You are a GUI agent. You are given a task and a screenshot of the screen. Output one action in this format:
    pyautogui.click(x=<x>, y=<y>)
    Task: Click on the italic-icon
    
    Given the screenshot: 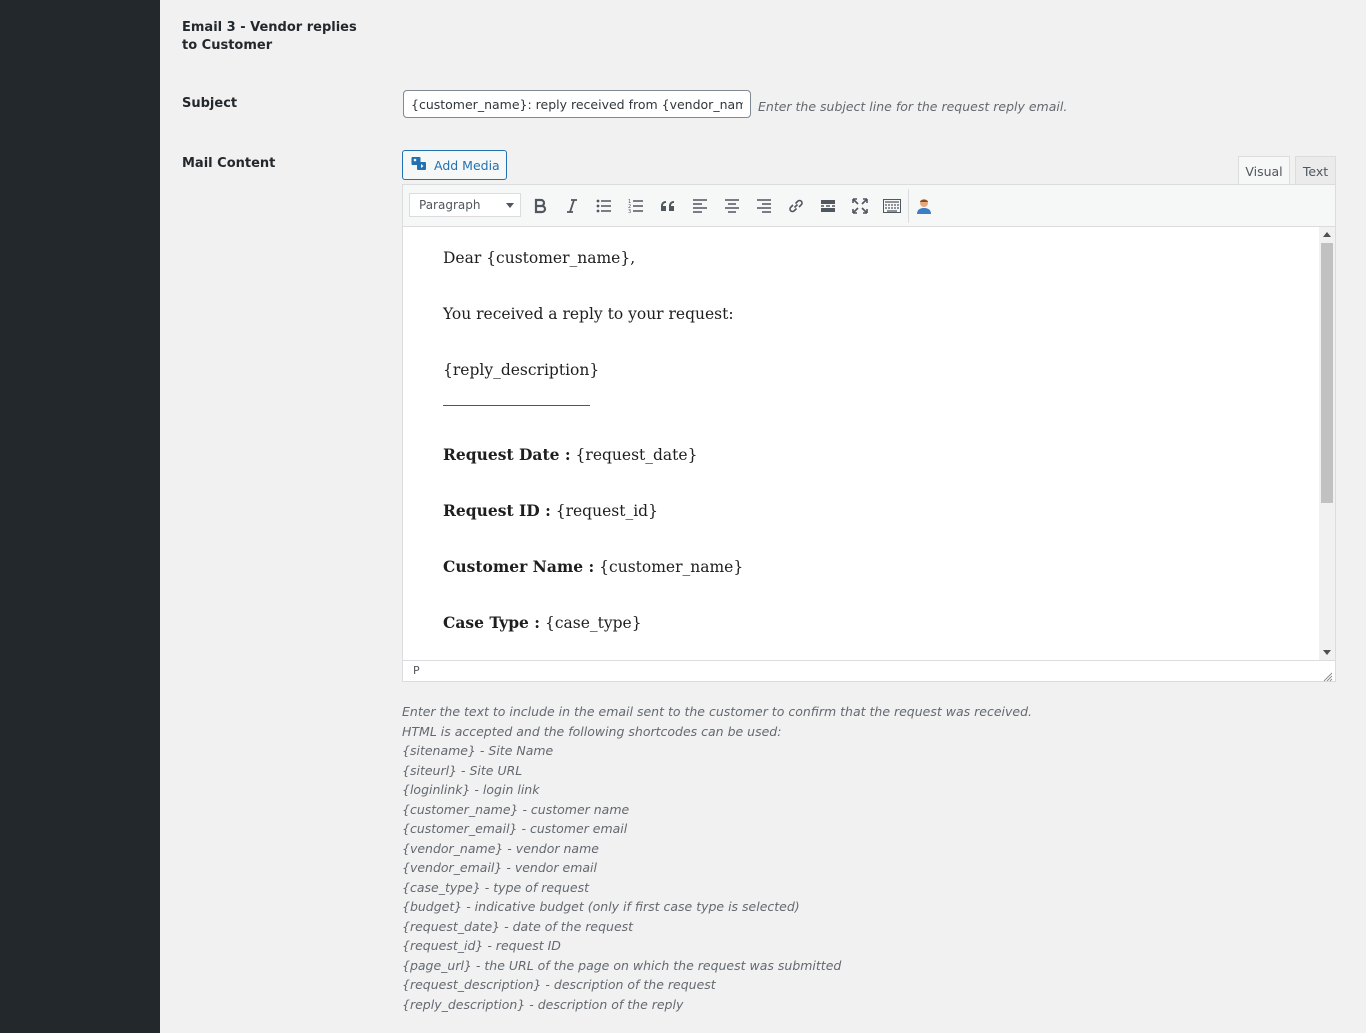 What is the action you would take?
    pyautogui.click(x=572, y=206)
    